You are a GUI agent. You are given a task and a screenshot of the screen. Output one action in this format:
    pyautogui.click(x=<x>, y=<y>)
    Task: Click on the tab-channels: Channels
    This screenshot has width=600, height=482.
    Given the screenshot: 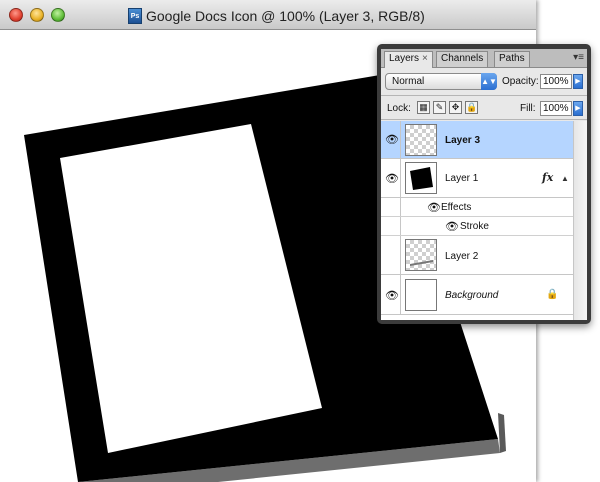 What is the action you would take?
    pyautogui.click(x=462, y=59)
    